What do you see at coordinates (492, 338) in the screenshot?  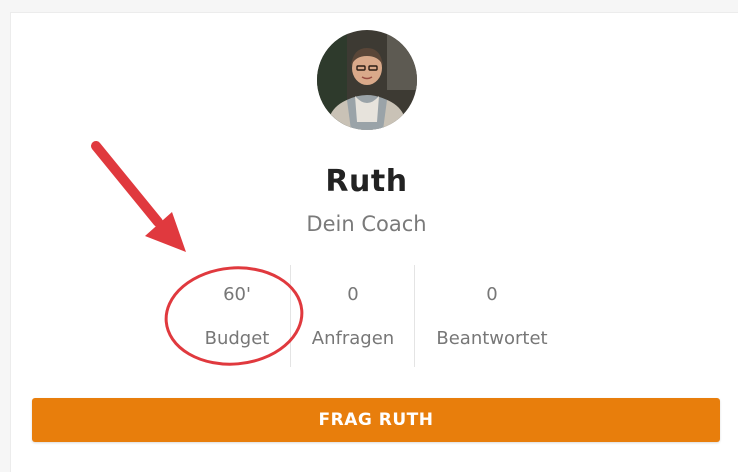 I see `stat-beantwortet-label: Beantwortet` at bounding box center [492, 338].